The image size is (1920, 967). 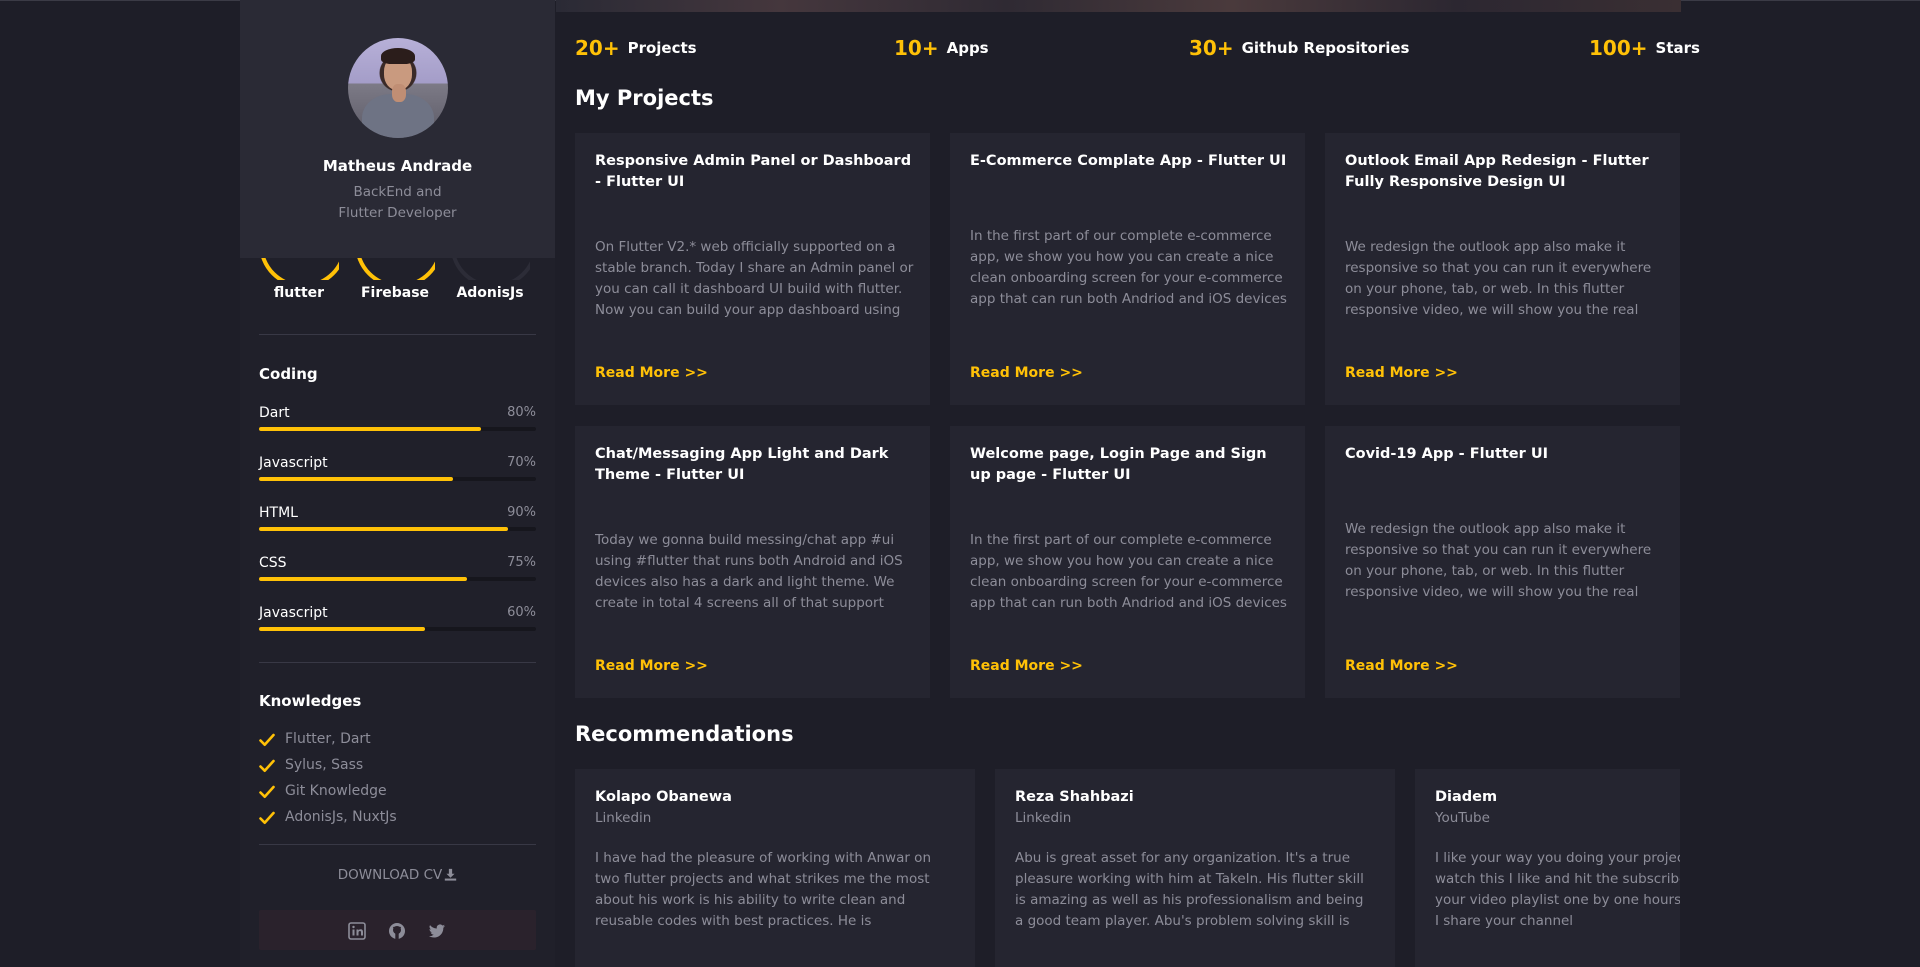 I want to click on project-title: E-Commerce Complate App - Flutter UI, so click(x=1128, y=161).